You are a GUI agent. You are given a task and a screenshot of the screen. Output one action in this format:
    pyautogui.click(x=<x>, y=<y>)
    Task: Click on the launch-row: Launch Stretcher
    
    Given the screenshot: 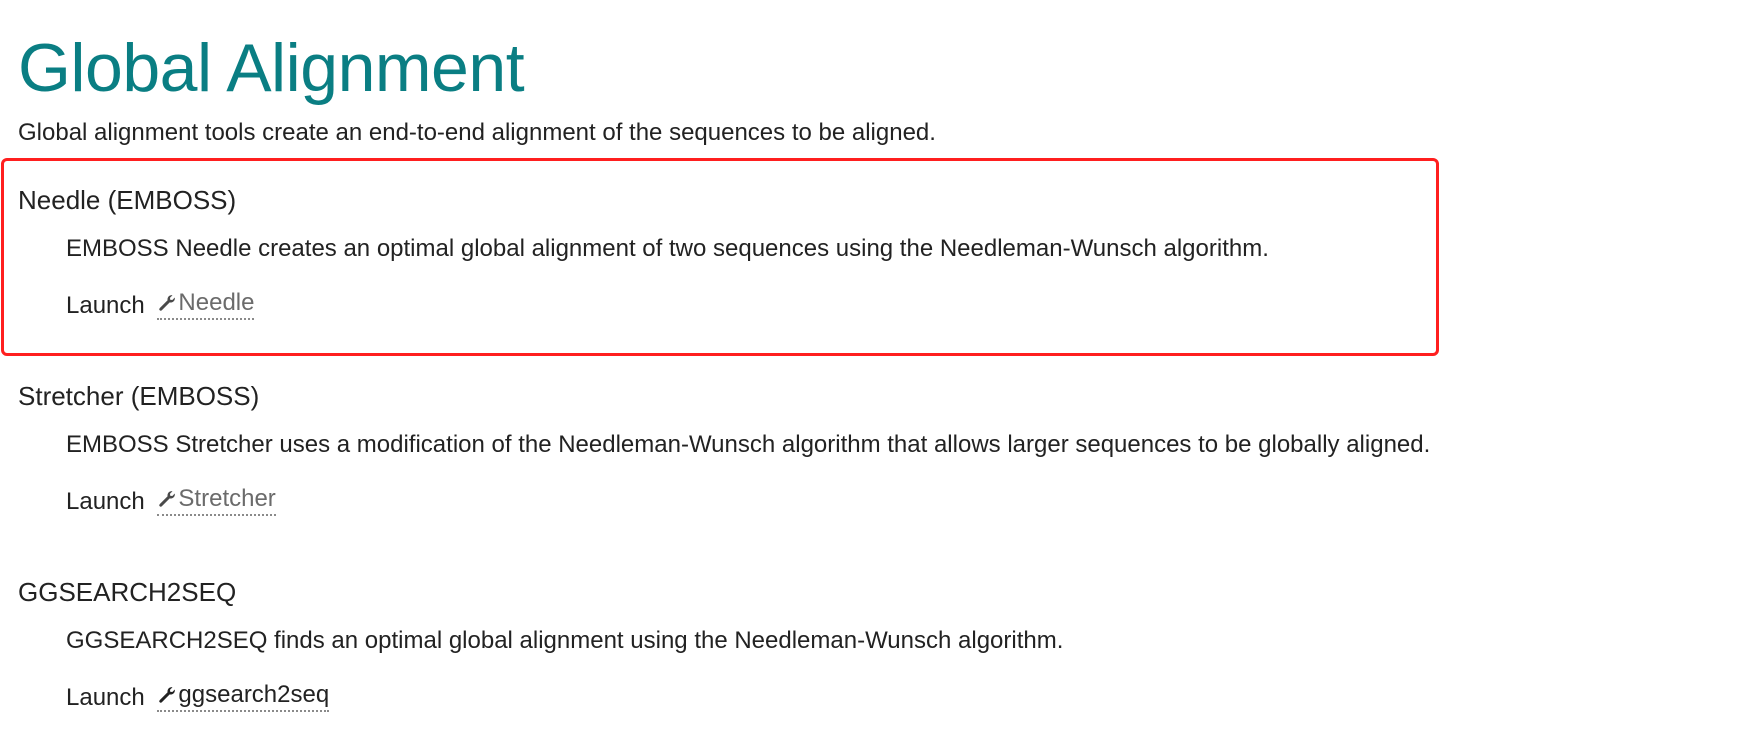 What is the action you would take?
    pyautogui.click(x=171, y=500)
    